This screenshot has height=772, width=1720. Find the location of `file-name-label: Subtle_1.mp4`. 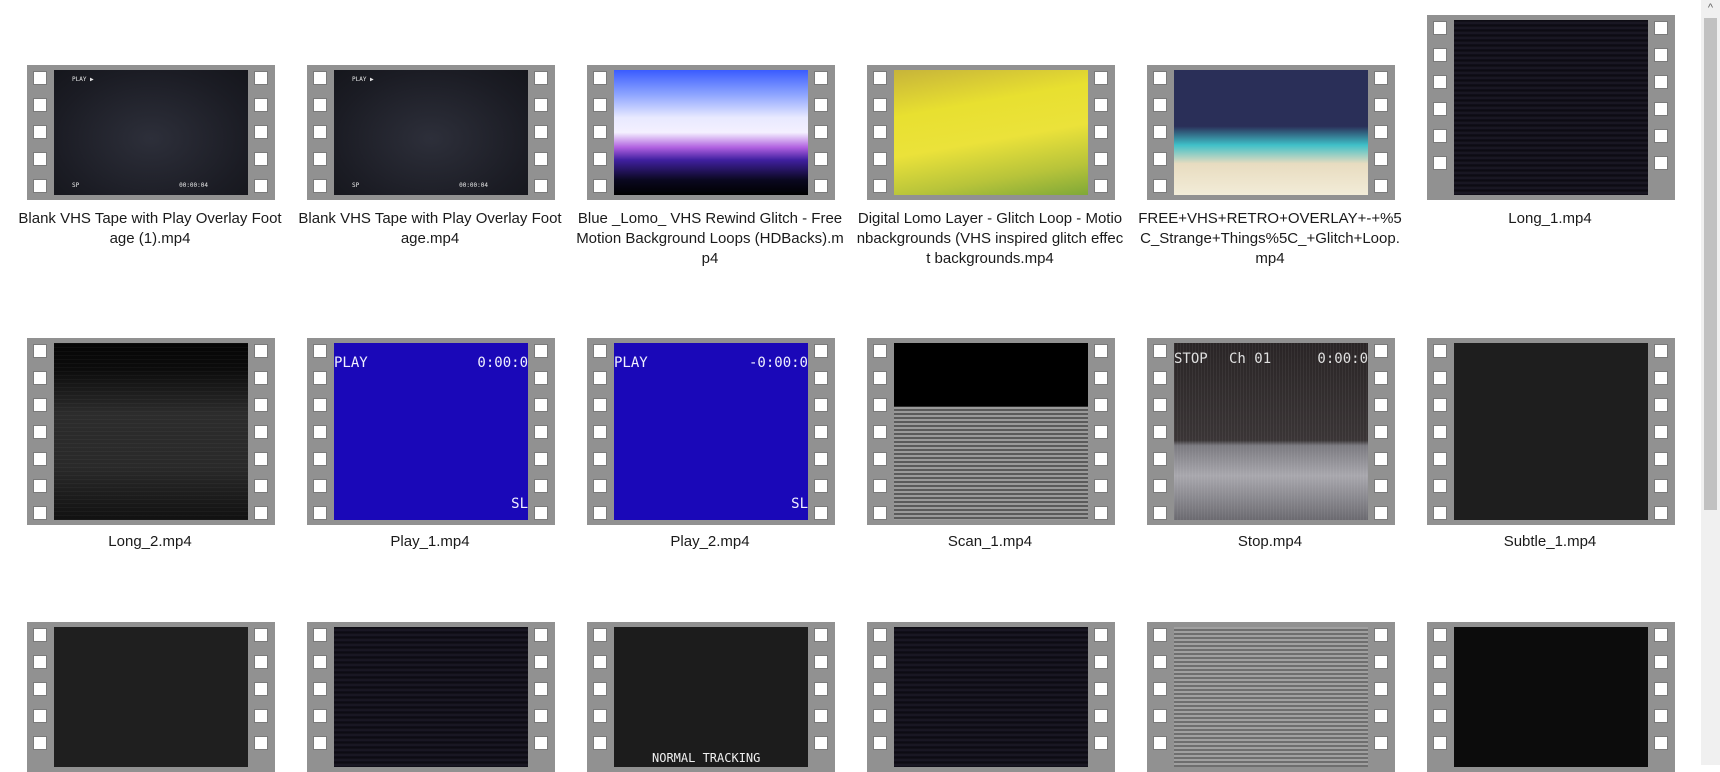

file-name-label: Subtle_1.mp4 is located at coordinates (1550, 542).